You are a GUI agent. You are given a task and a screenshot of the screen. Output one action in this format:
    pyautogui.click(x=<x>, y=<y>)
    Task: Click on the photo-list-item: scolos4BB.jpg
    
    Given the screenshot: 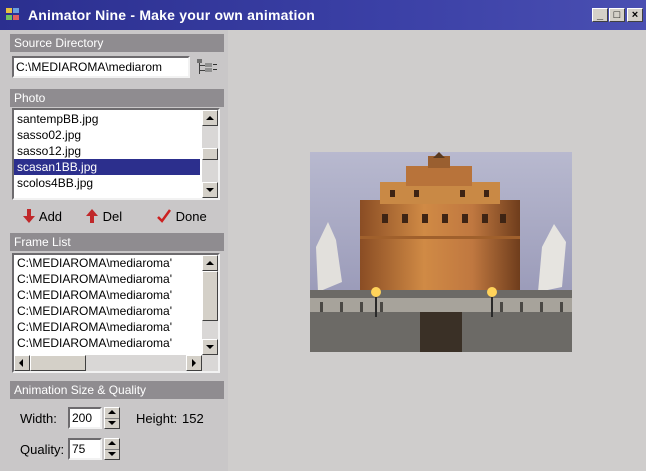 What is the action you would take?
    pyautogui.click(x=107, y=183)
    